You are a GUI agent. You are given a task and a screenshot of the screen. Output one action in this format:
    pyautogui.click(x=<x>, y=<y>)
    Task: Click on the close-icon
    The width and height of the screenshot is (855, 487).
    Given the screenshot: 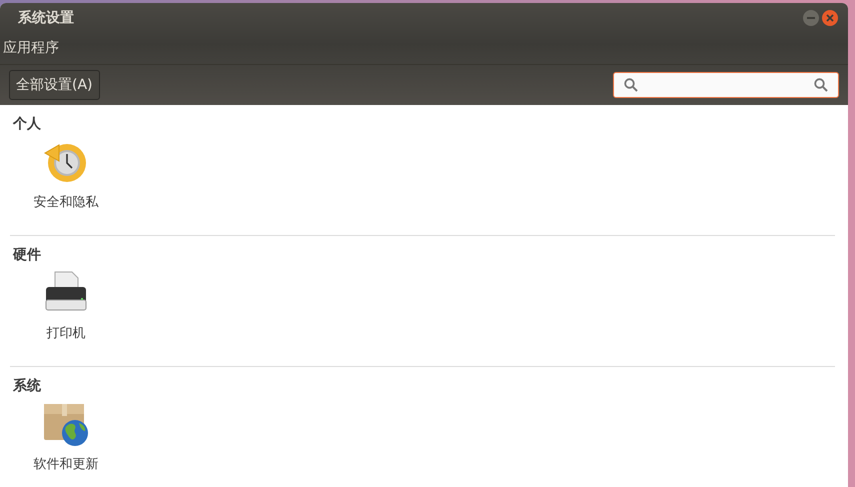 What is the action you would take?
    pyautogui.click(x=830, y=18)
    